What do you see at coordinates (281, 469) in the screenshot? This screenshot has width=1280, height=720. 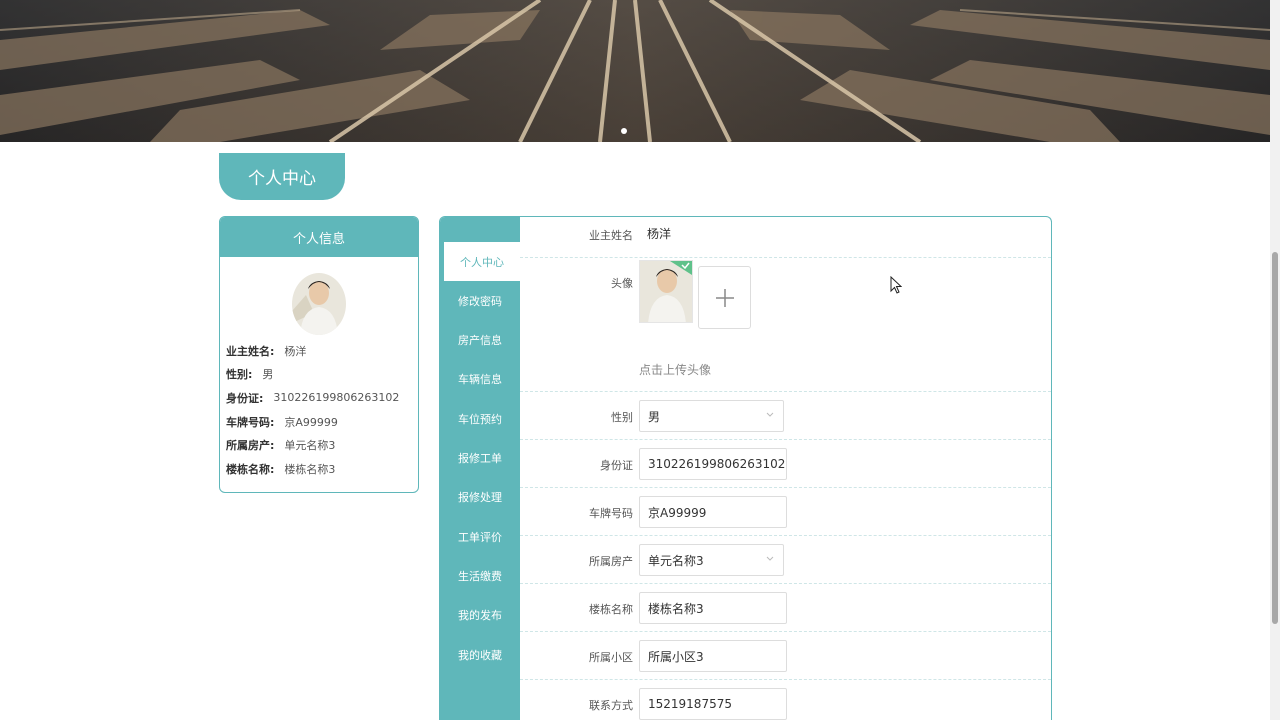 I see `info-row-building: 楼栋名称: 楼栋名称3` at bounding box center [281, 469].